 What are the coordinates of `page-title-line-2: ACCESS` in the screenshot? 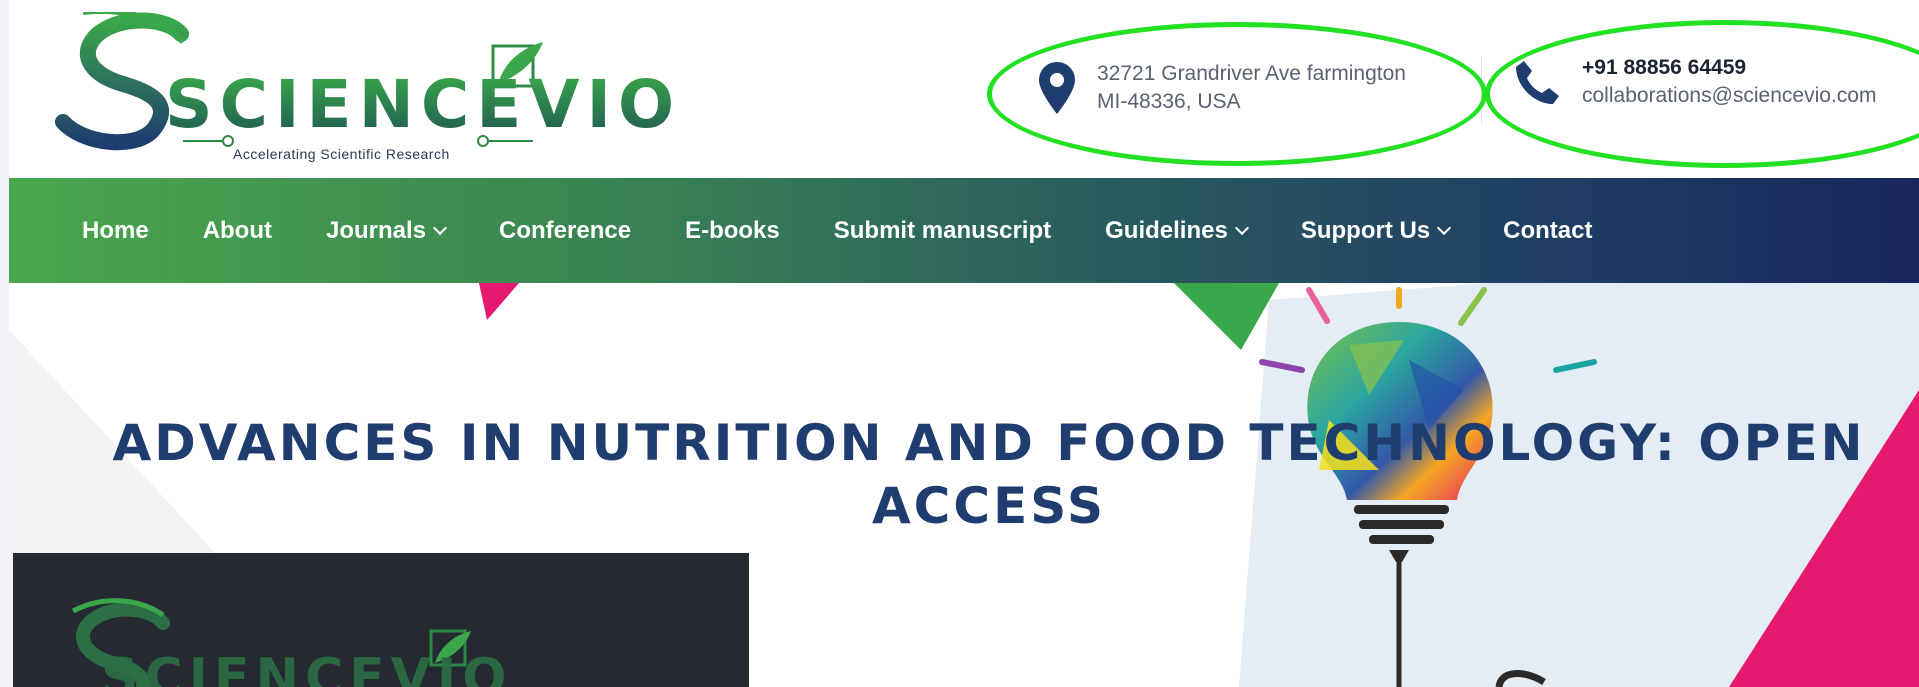 It's located at (988, 506).